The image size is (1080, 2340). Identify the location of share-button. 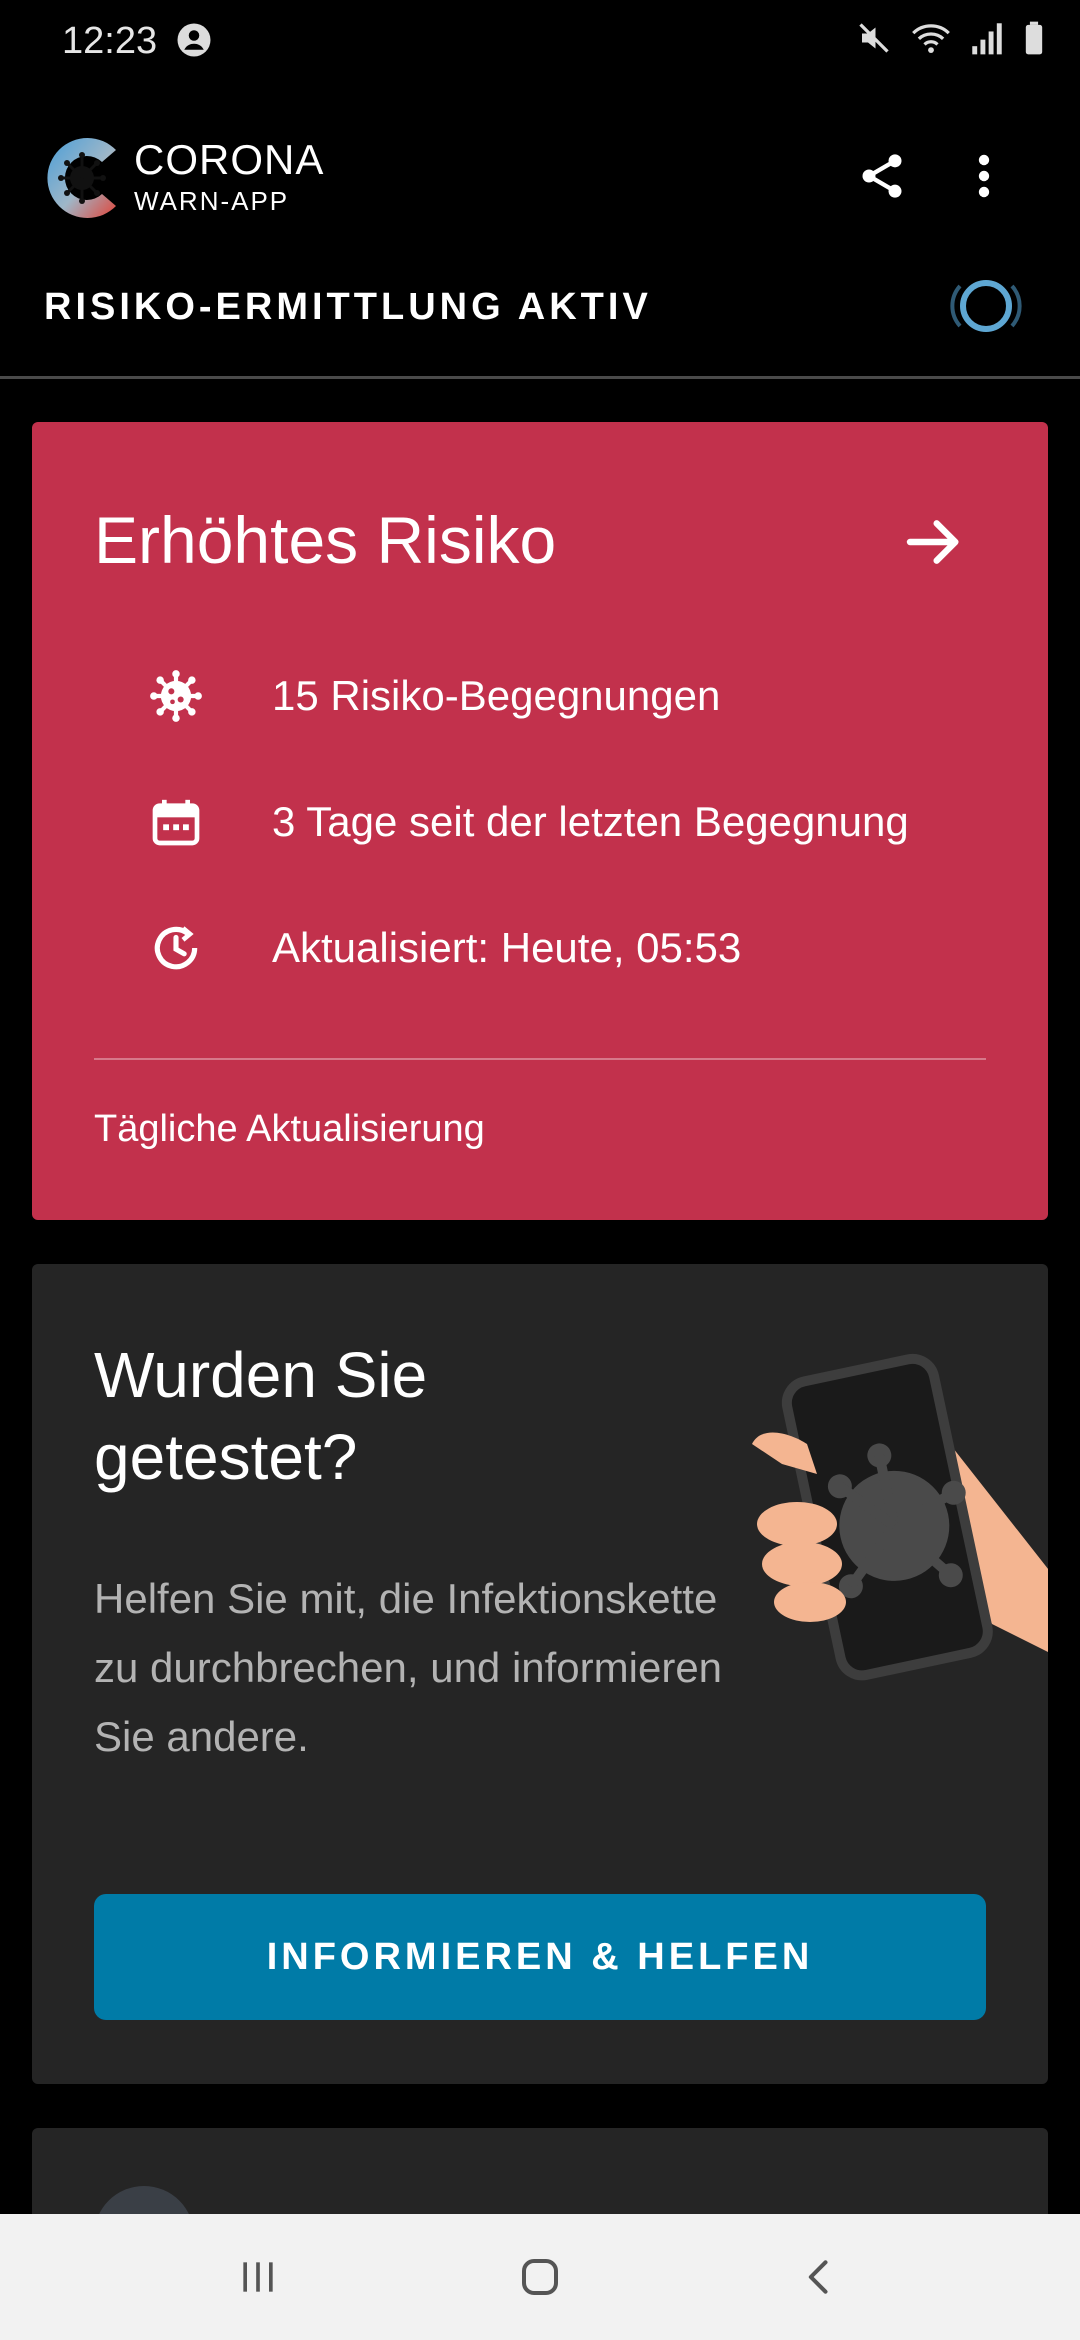
(882, 176).